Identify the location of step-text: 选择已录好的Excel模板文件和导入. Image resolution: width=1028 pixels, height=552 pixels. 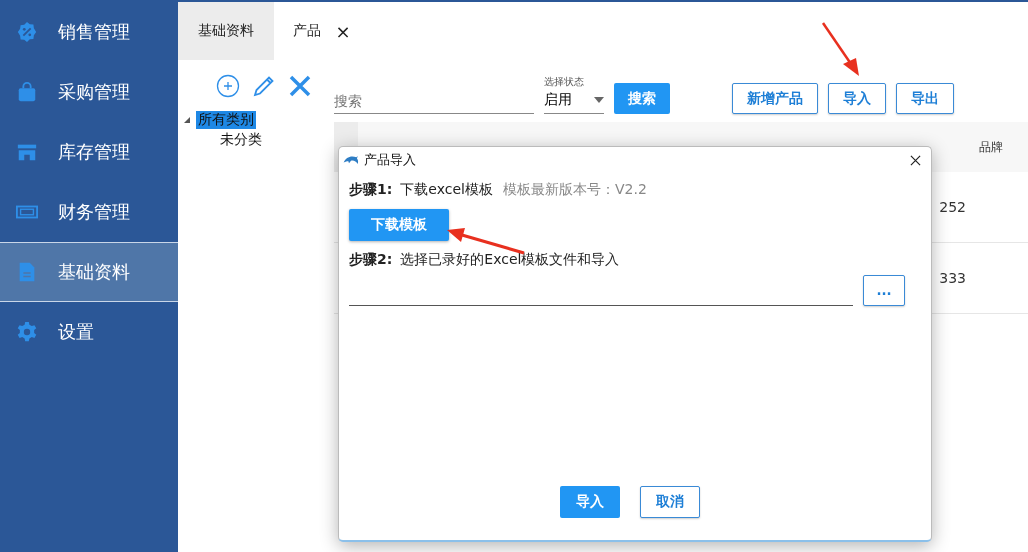
(510, 260).